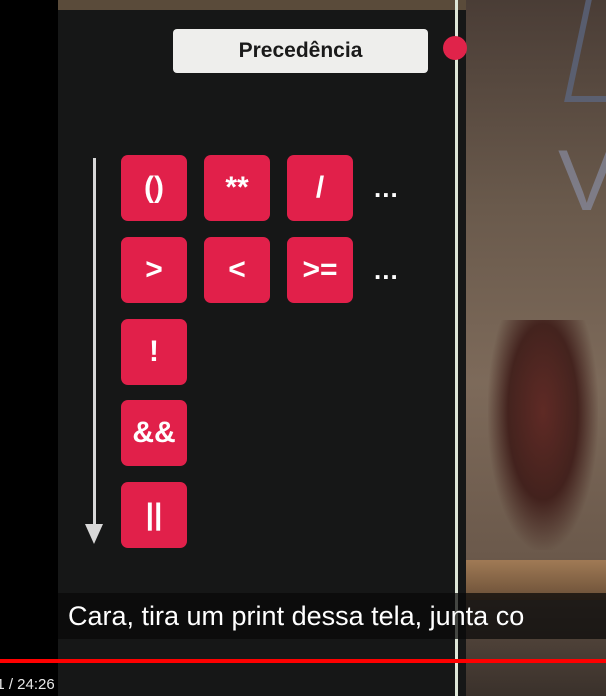 This screenshot has width=606, height=696. Describe the element at coordinates (154, 188) in the screenshot. I see `operator-parentheses: ()` at that location.